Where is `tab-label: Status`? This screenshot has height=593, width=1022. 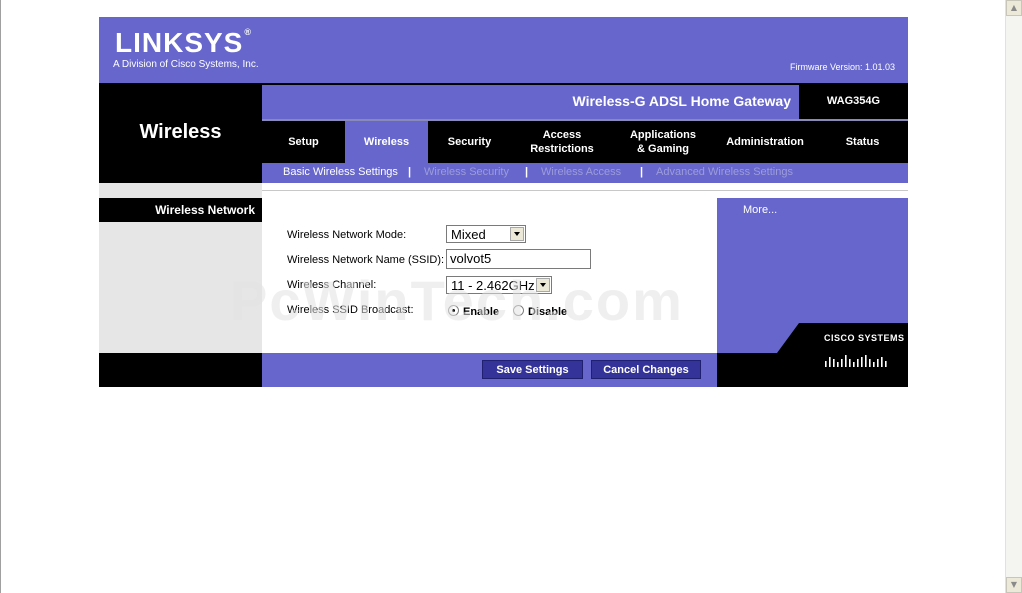
tab-label: Status is located at coordinates (862, 142).